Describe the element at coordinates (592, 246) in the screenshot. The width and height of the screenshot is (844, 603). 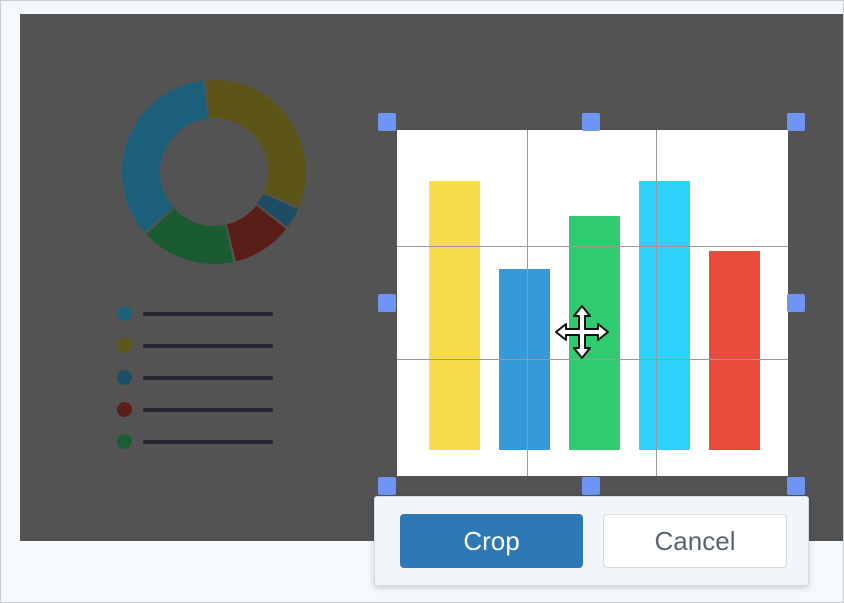
I see `crop-grid-line-h1` at that location.